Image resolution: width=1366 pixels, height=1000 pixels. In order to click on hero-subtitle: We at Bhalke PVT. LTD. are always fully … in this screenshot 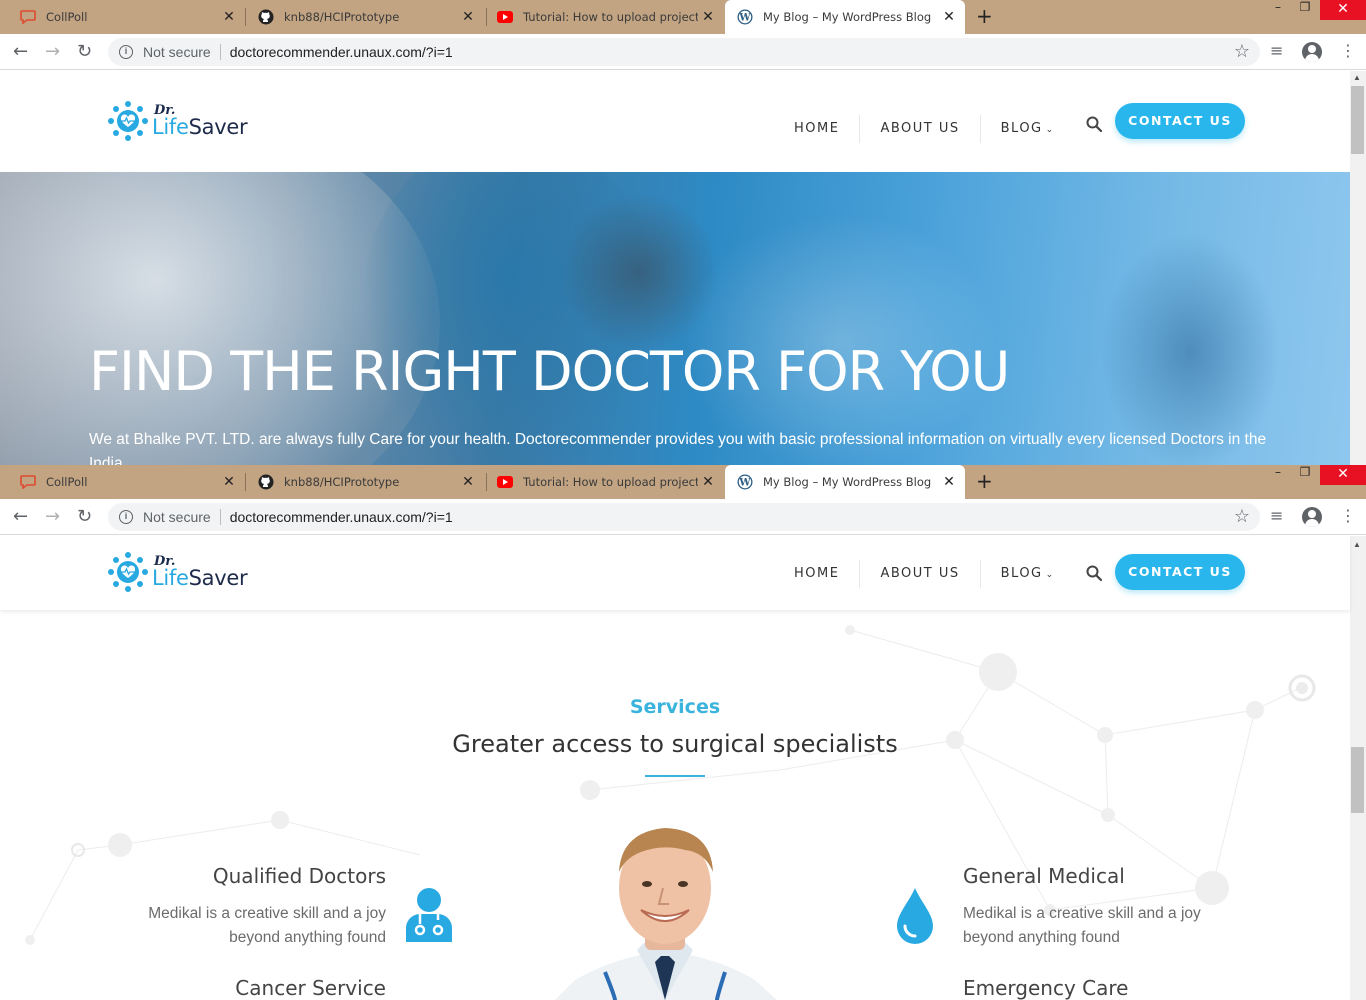, I will do `click(678, 448)`.